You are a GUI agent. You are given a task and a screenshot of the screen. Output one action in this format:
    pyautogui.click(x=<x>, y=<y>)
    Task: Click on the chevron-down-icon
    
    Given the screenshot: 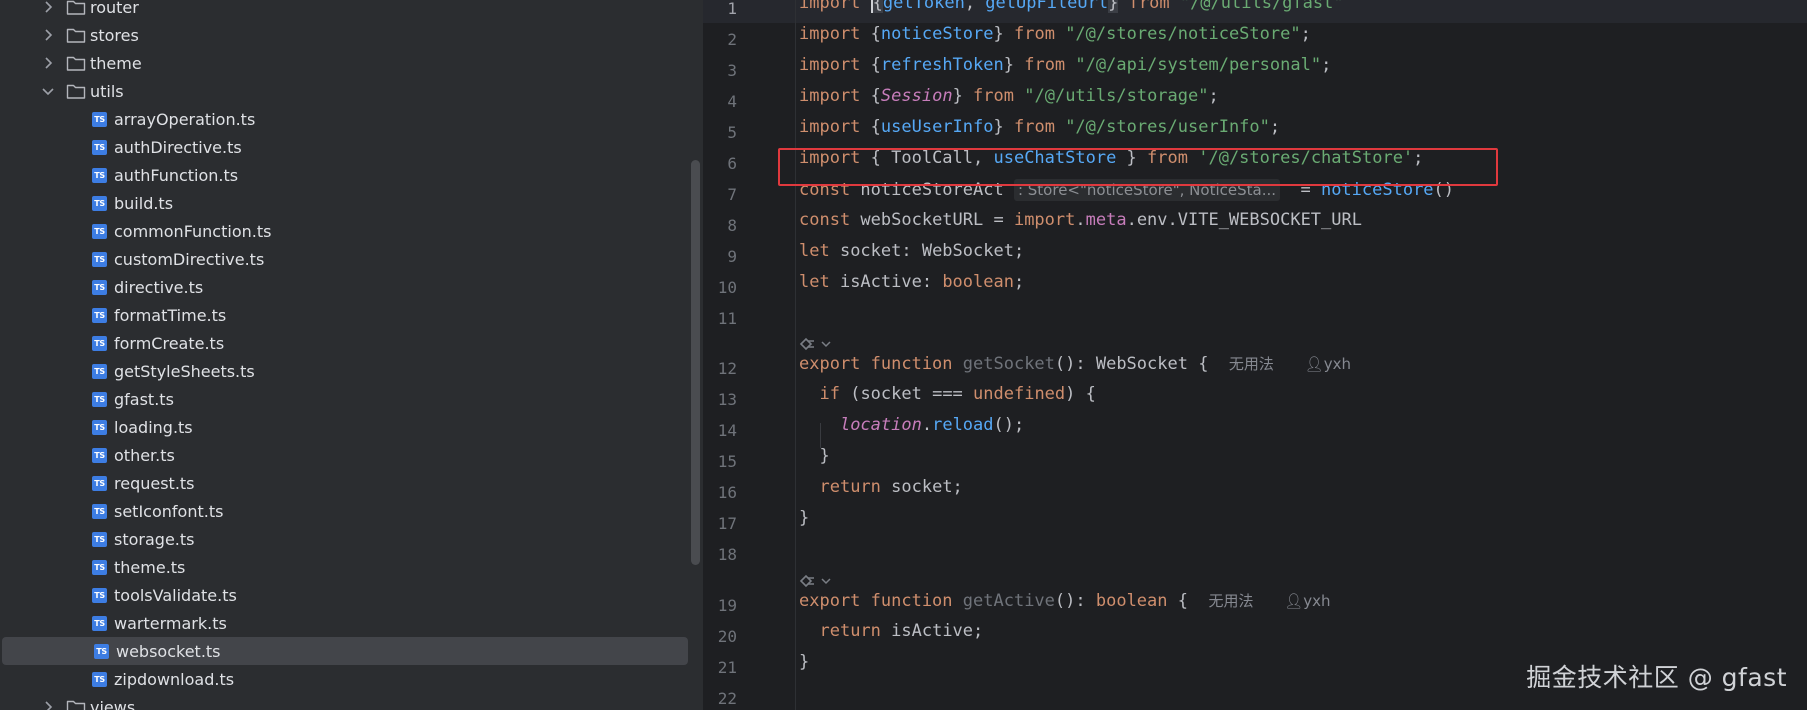 What is the action you would take?
    pyautogui.click(x=48, y=91)
    